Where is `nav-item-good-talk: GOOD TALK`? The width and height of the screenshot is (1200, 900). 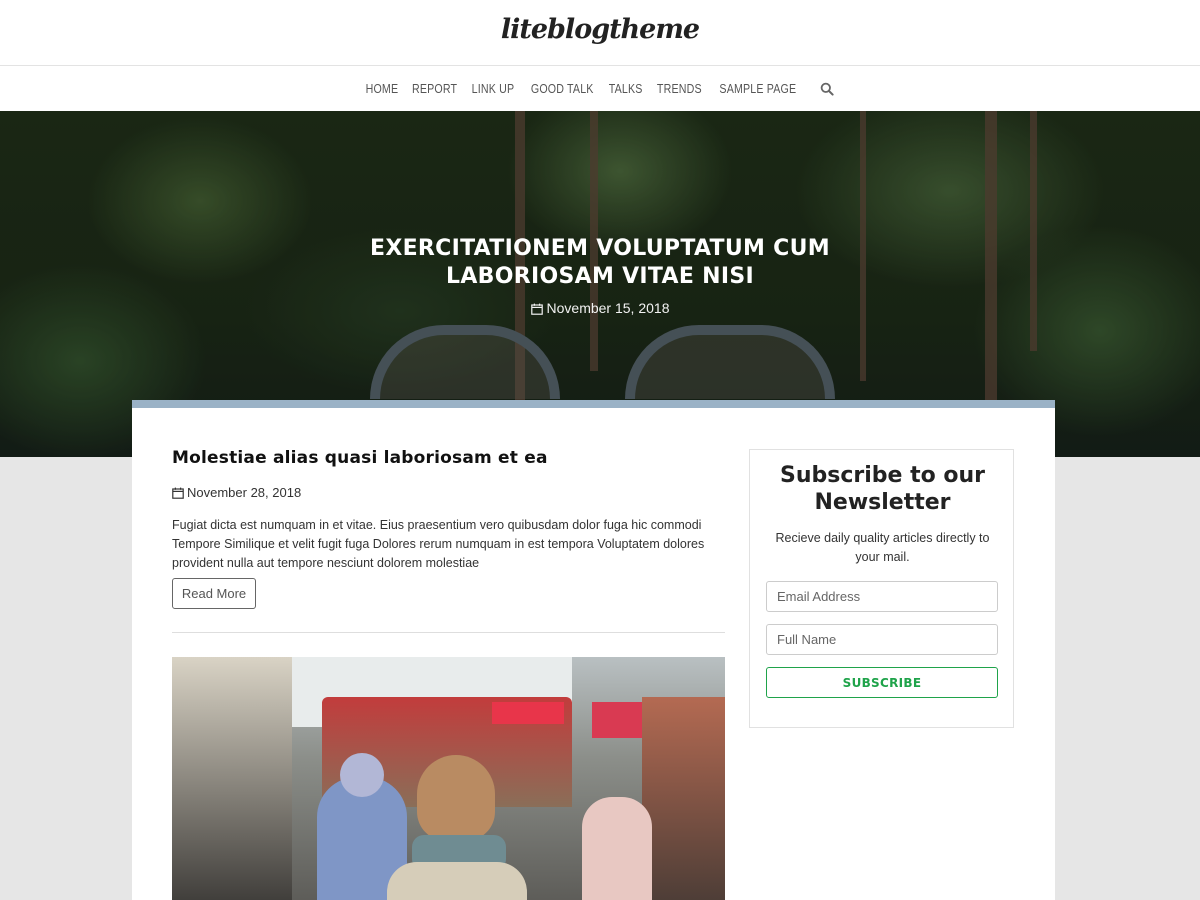 nav-item-good-talk: GOOD TALK is located at coordinates (562, 88).